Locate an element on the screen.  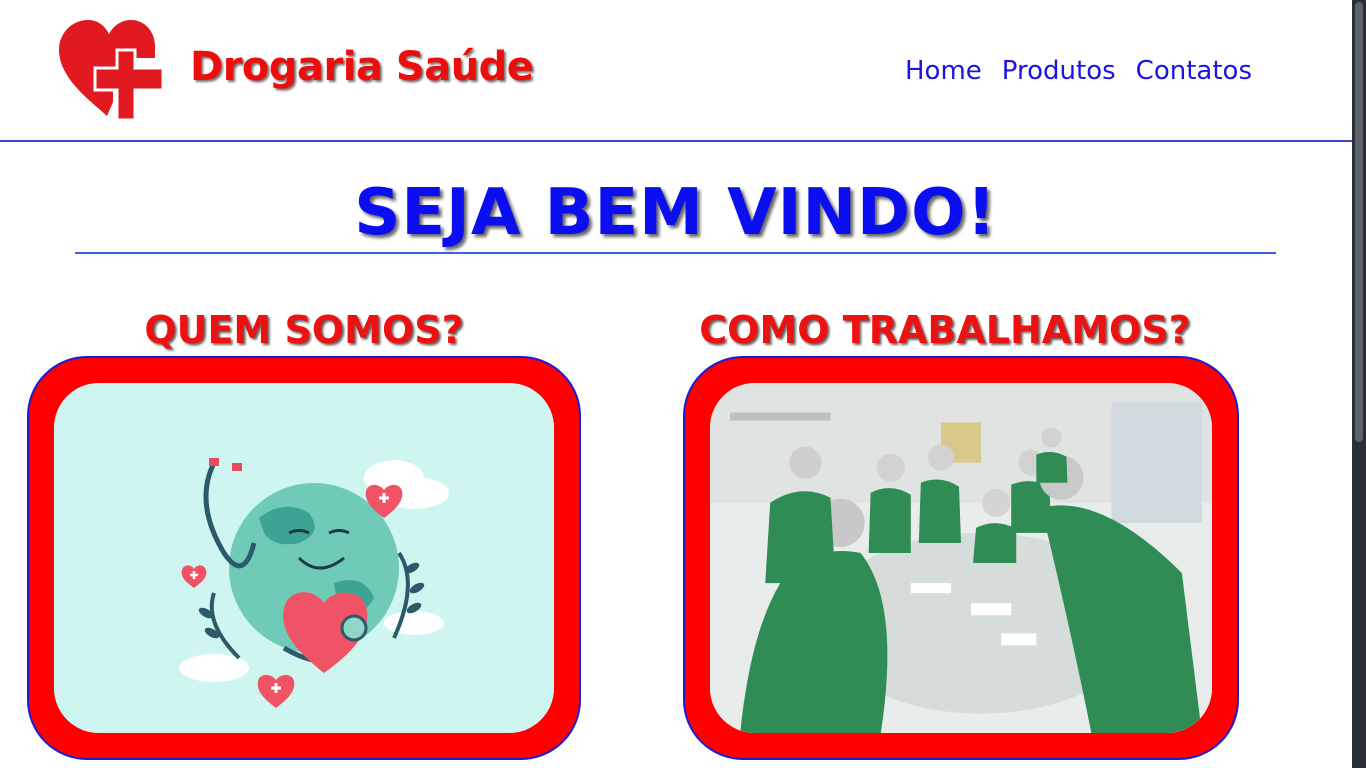
main-nav: Home Produtos Contatos is located at coordinates (1068, 71).